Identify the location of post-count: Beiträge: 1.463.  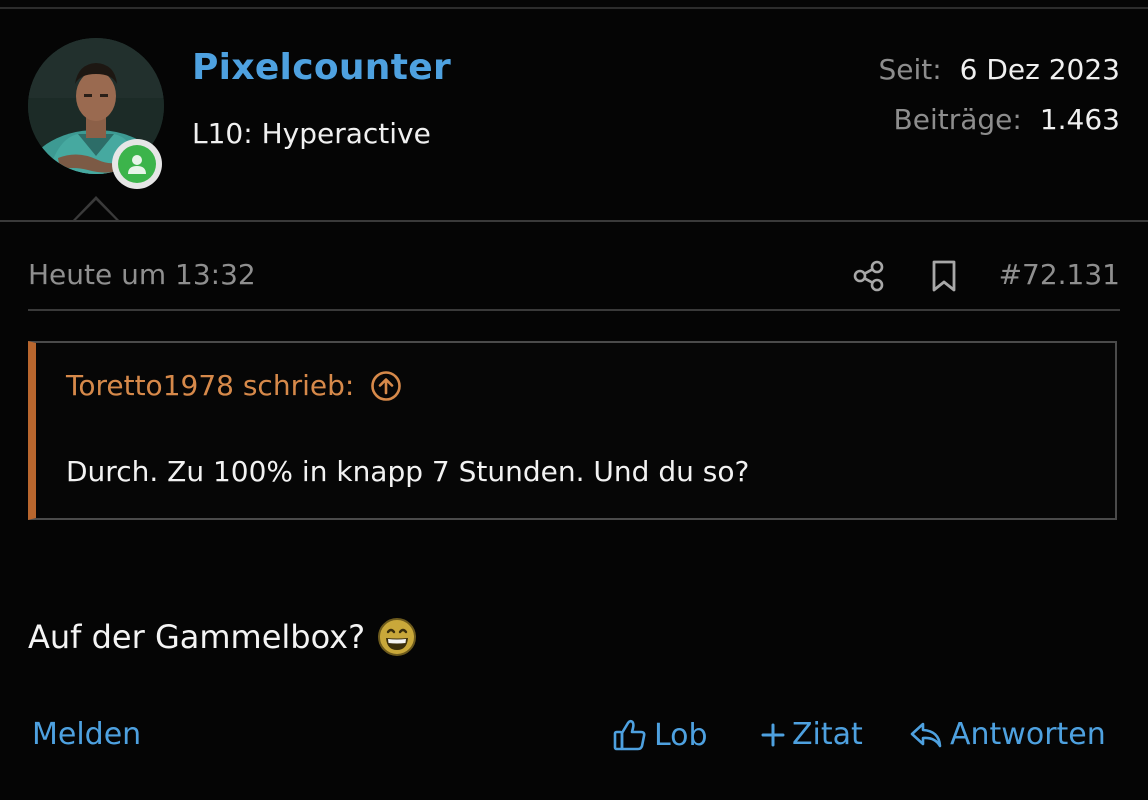
(1007, 119).